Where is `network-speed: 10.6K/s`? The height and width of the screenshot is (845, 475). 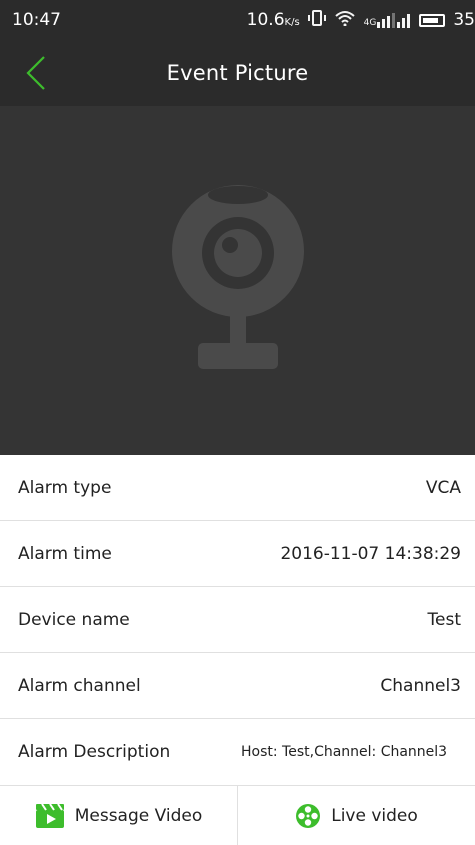
network-speed: 10.6K/s is located at coordinates (273, 20).